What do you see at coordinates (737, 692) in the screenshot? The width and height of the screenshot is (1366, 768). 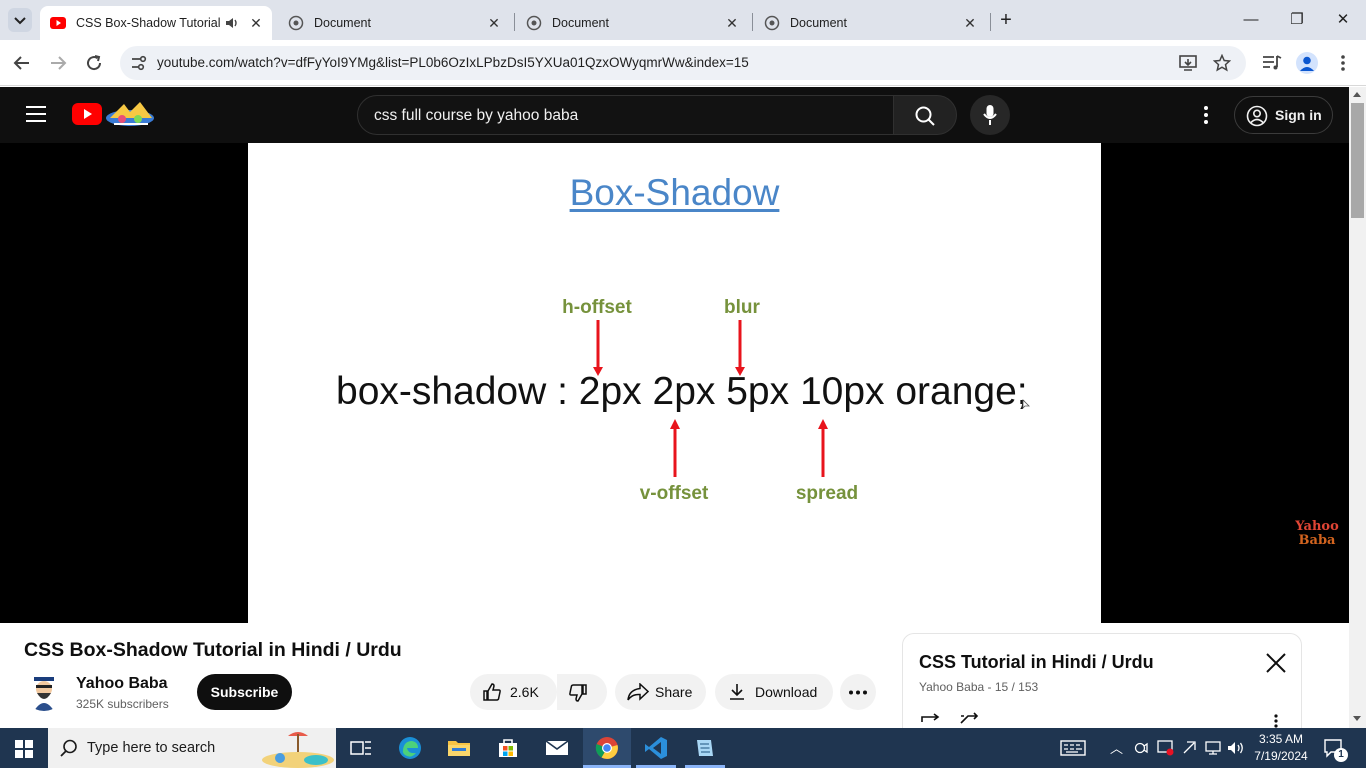 I see `download-icon` at bounding box center [737, 692].